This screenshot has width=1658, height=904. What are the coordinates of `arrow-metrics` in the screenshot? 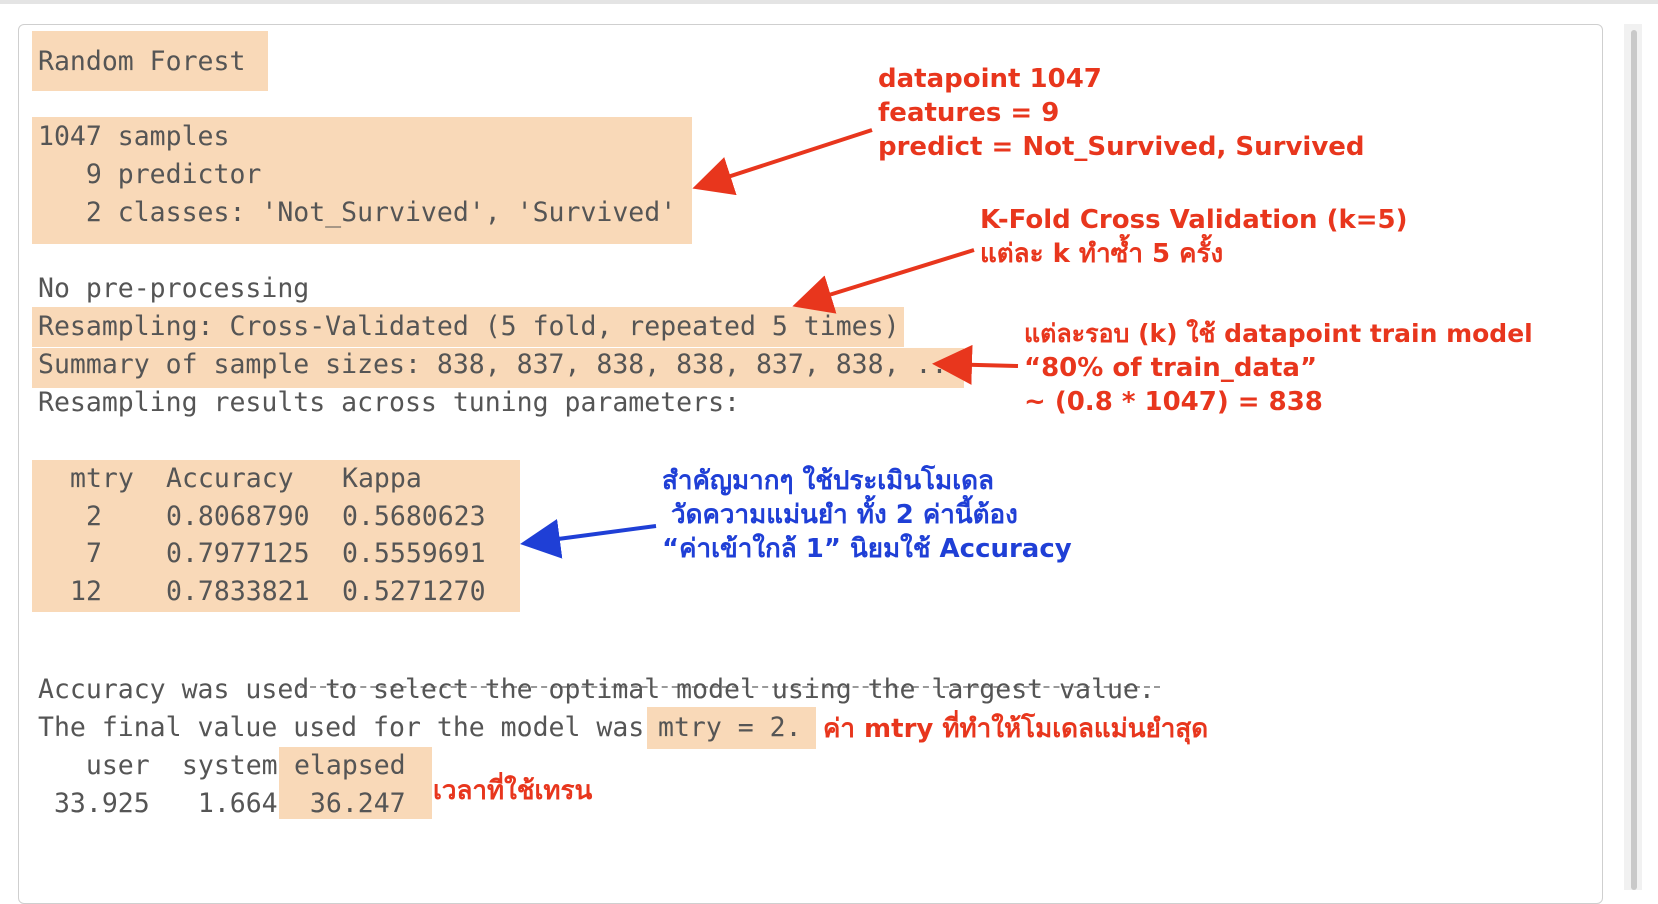 It's located at (588, 538).